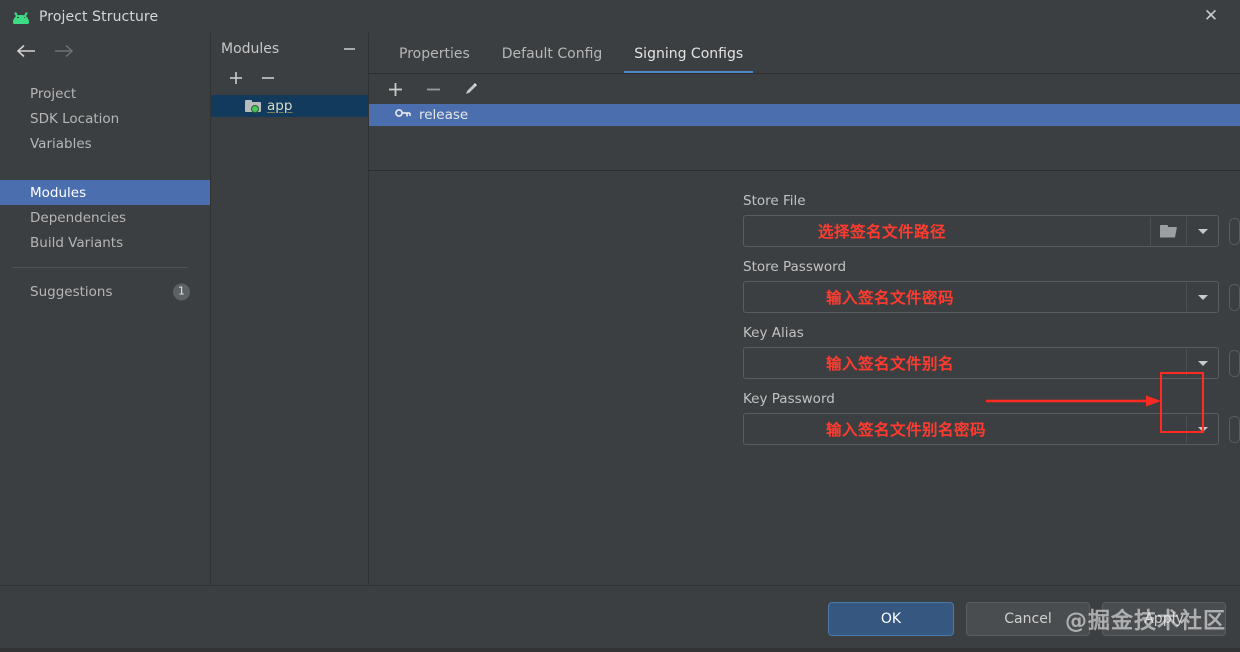 Image resolution: width=1240 pixels, height=652 pixels. I want to click on nav-history-controls, so click(105, 51).